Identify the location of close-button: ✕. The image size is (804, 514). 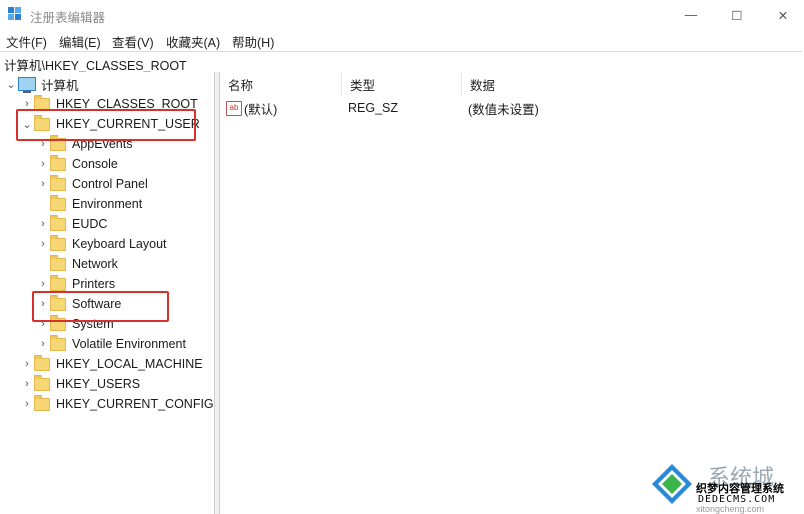
(782, 15).